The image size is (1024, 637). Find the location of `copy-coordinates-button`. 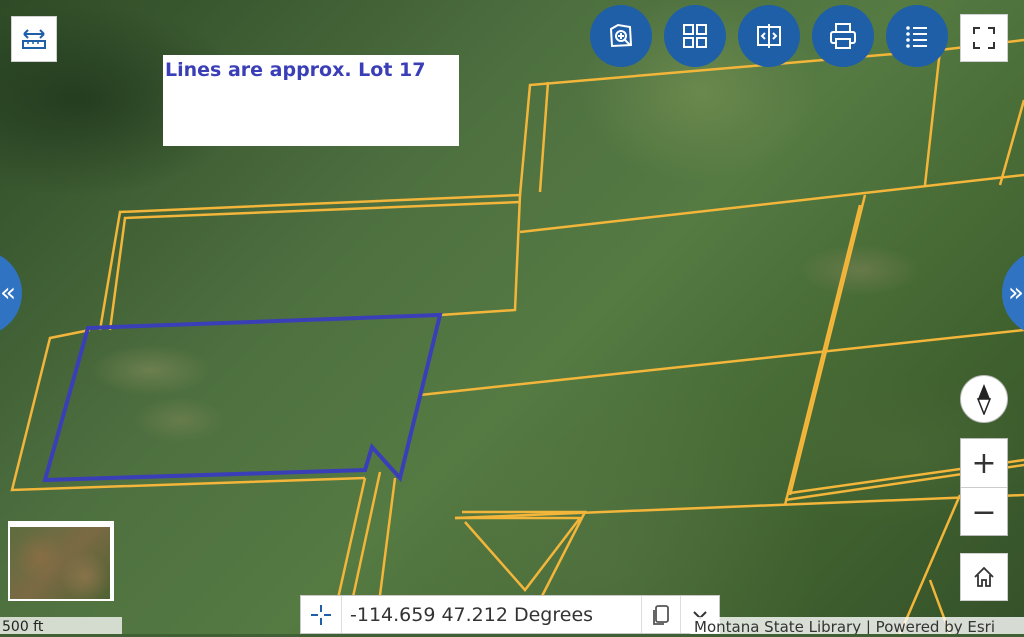

copy-coordinates-button is located at coordinates (660, 614).